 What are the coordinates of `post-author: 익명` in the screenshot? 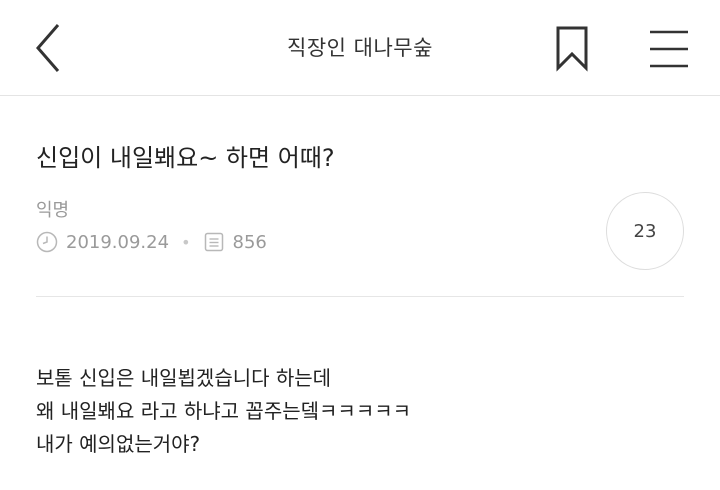 It's located at (53, 210).